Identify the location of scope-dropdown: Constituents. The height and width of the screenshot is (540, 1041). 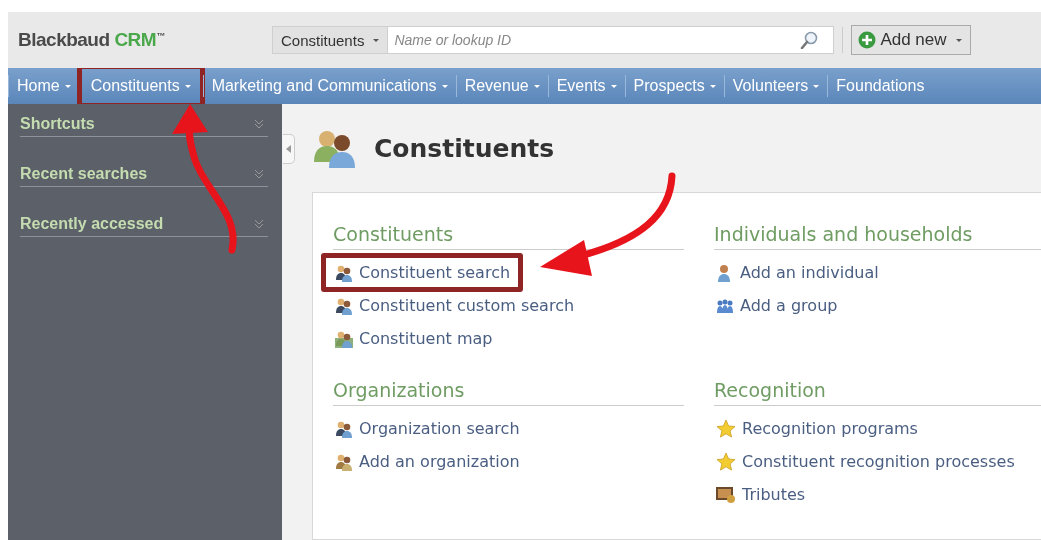
(330, 40).